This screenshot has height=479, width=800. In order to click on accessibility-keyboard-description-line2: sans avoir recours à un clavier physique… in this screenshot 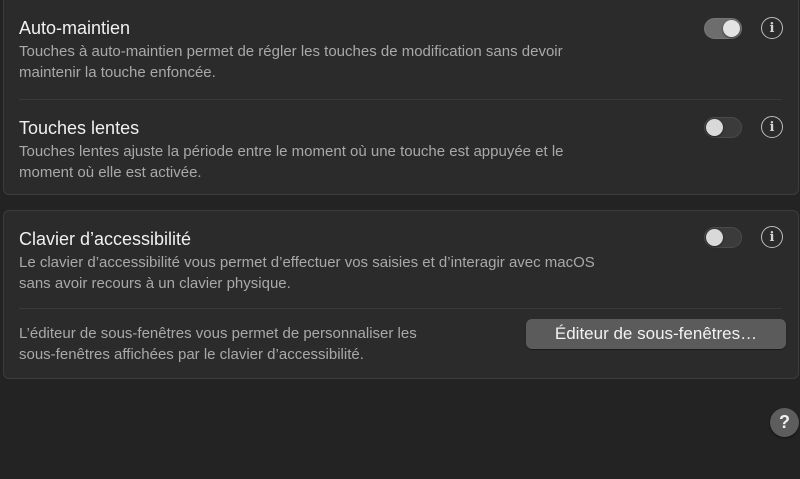, I will do `click(155, 283)`.